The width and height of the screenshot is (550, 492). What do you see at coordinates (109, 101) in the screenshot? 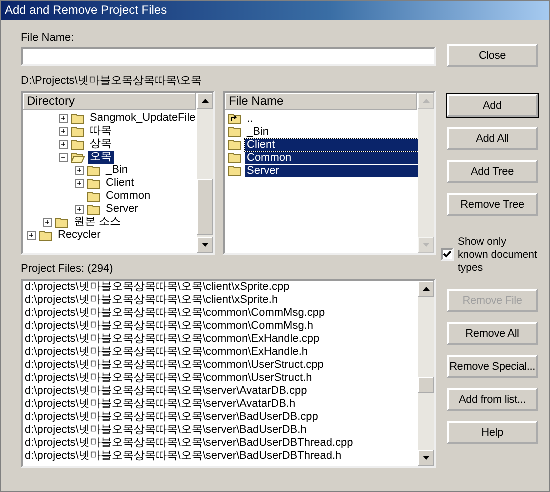
I see `column-header: Directory` at bounding box center [109, 101].